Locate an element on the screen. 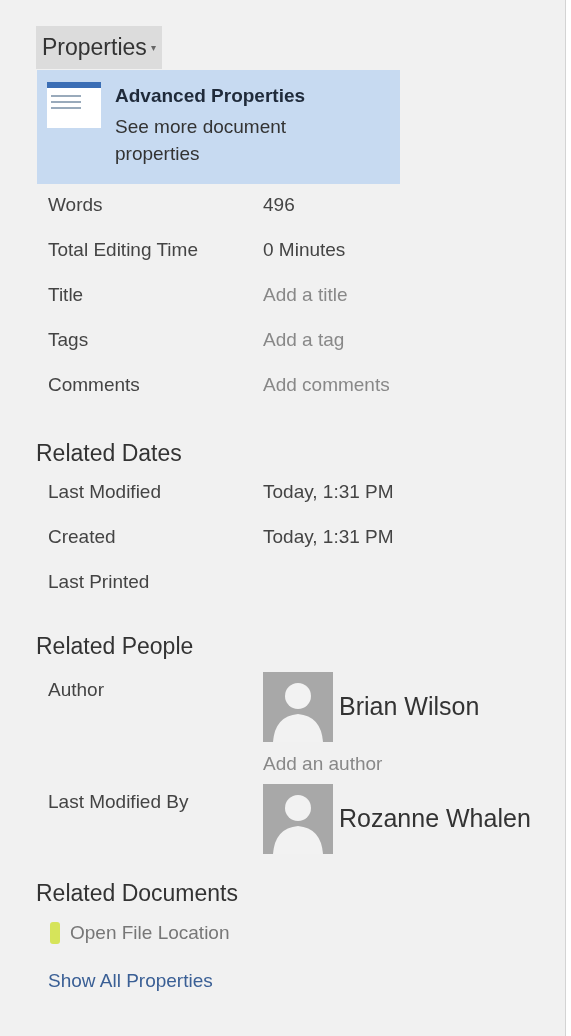  property-label: Words is located at coordinates (76, 204).